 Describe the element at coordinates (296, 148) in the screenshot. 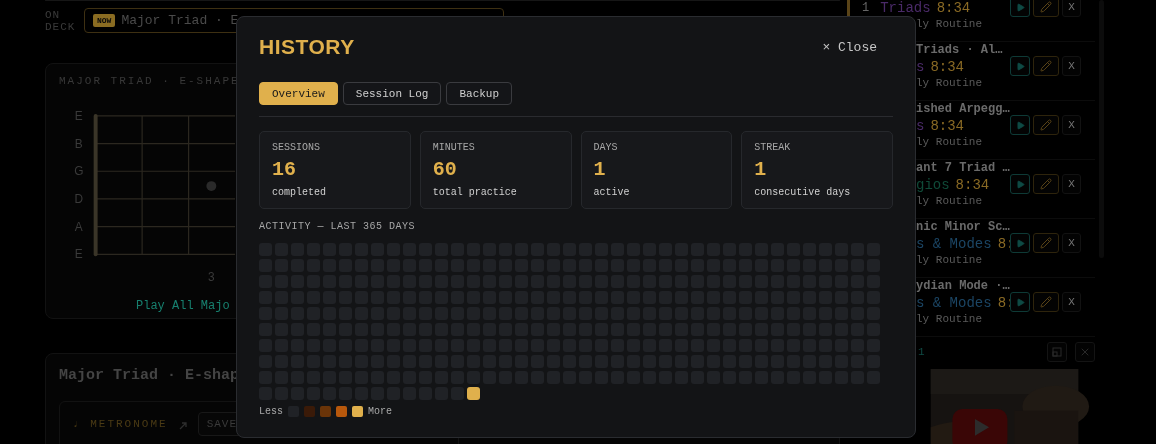

I see `stat-label: SESSIONS` at that location.